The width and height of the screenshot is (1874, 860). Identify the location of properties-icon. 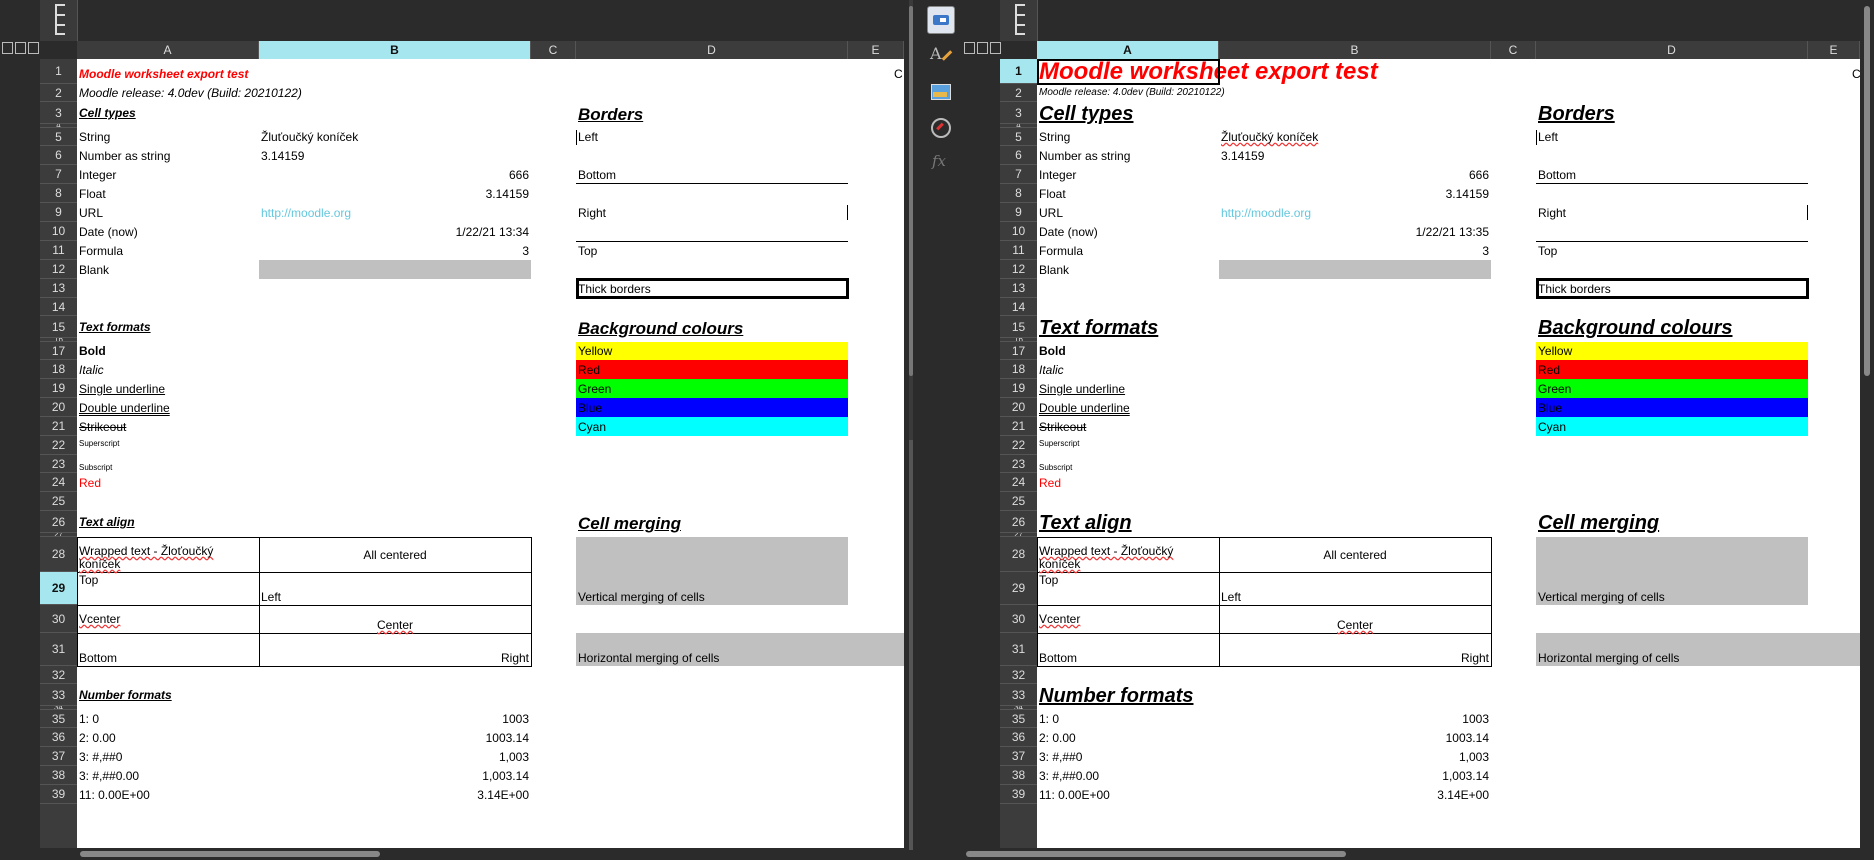
(941, 20).